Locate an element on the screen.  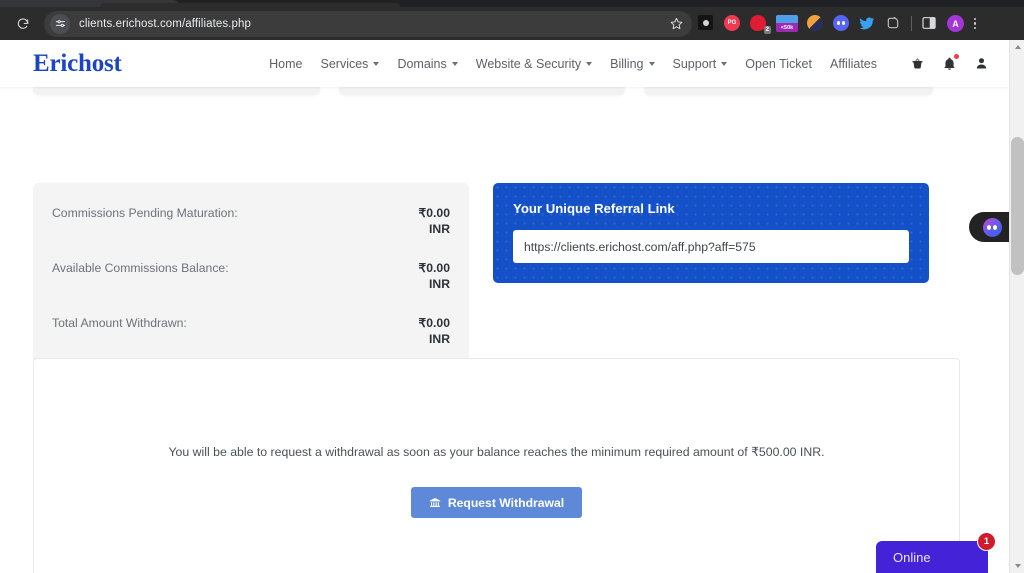
user-account-icon is located at coordinates (981, 63).